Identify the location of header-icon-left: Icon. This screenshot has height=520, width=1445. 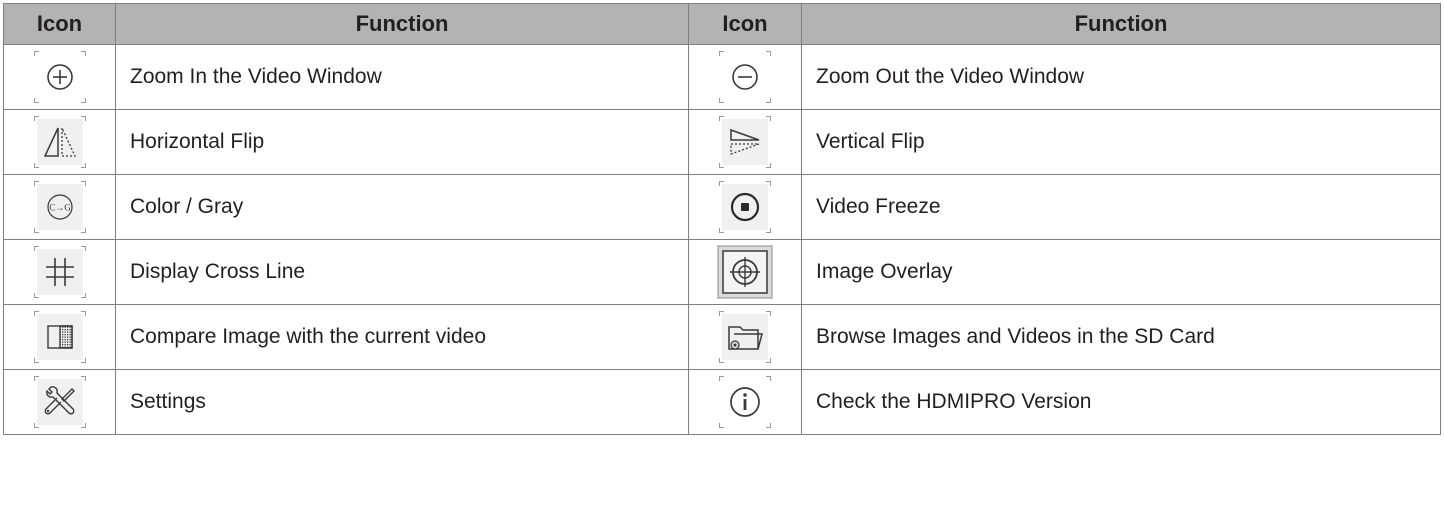
(59, 24).